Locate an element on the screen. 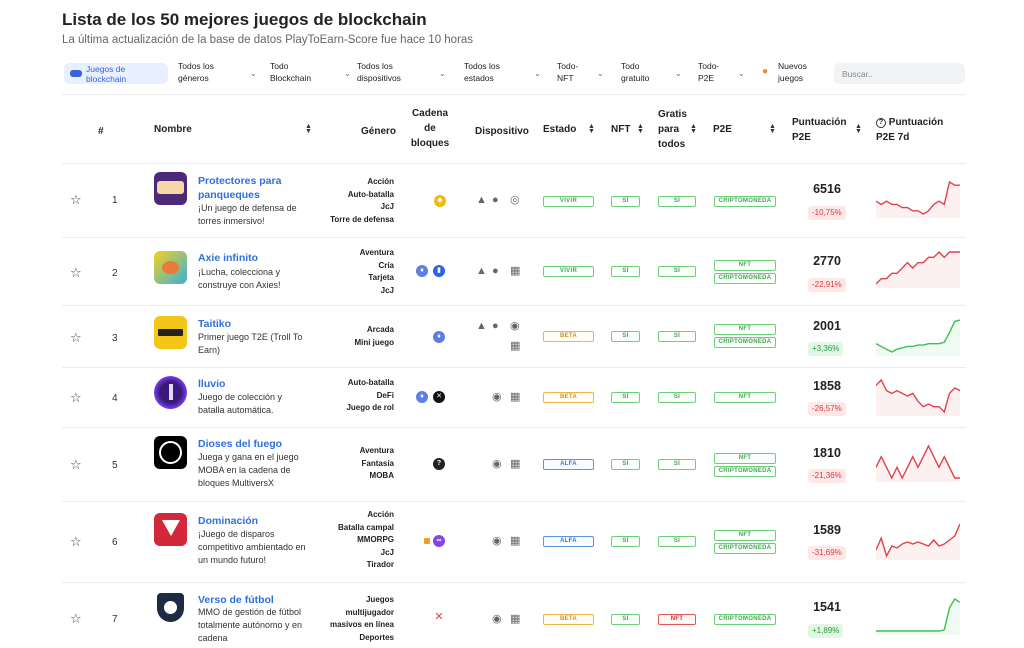 The width and height of the screenshot is (1024, 648). game-name-link: Verso de fútbol is located at coordinates (236, 600).